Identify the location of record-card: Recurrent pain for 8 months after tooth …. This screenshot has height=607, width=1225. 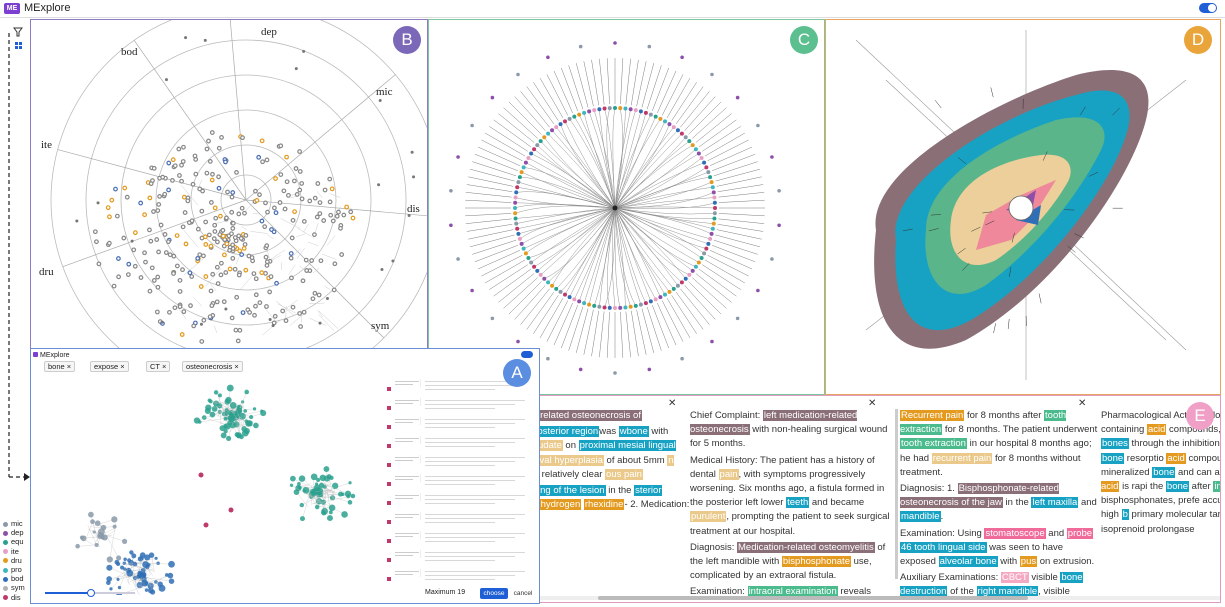
(1000, 505).